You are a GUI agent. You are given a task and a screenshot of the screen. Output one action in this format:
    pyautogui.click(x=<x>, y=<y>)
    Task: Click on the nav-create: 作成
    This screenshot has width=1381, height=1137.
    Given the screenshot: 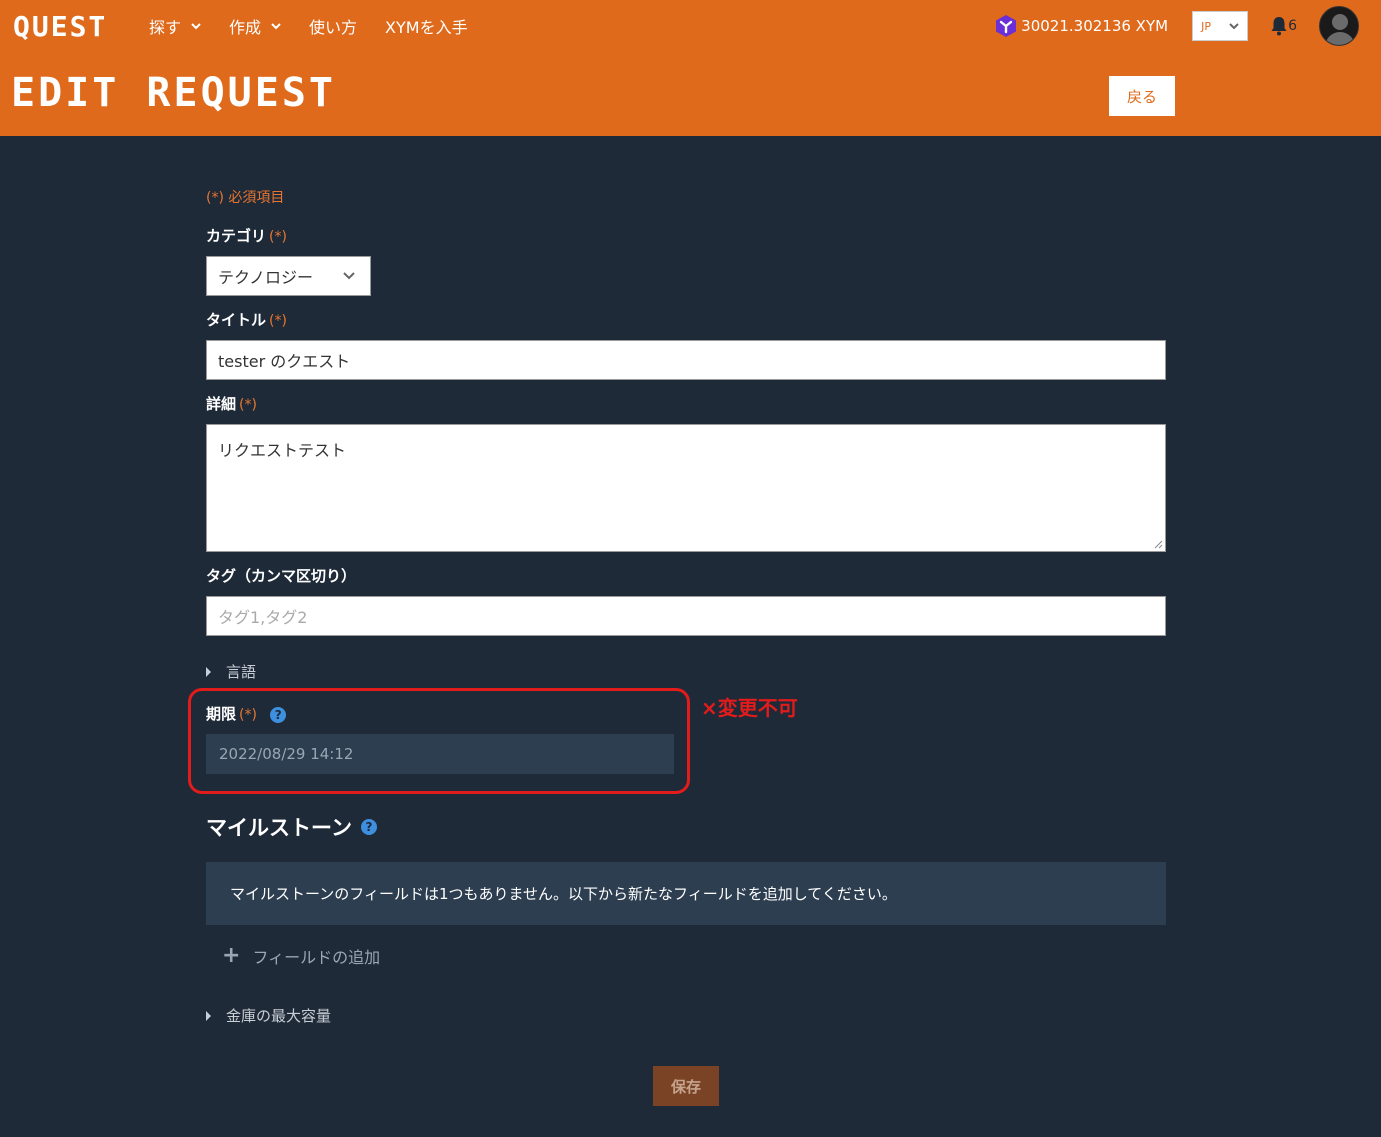 What is the action you would take?
    pyautogui.click(x=255, y=26)
    